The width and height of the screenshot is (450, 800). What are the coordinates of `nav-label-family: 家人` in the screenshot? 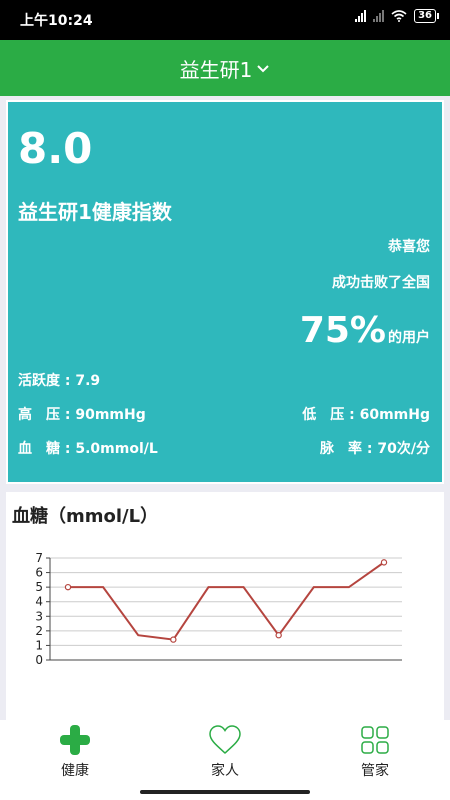 It's located at (225, 771).